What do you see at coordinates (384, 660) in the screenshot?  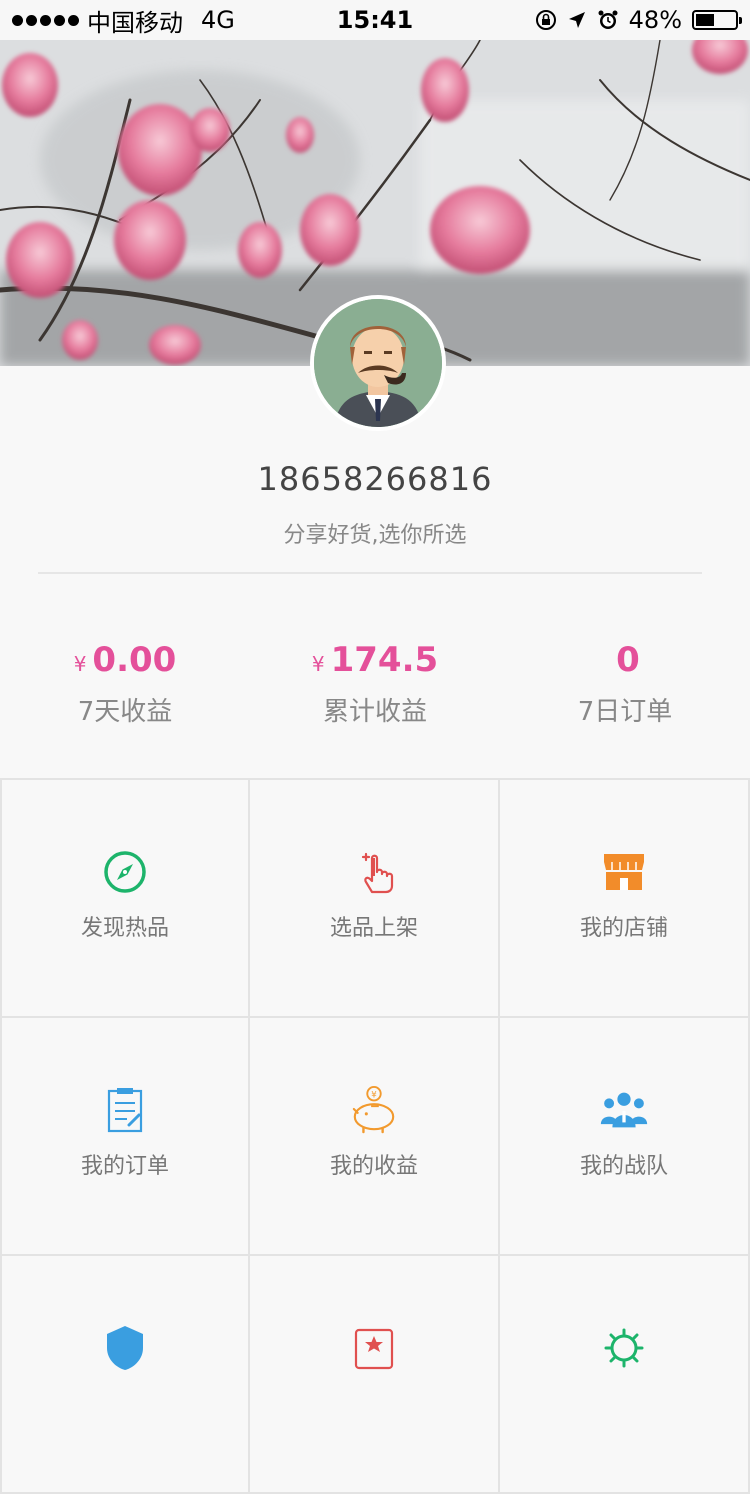 I see `stat-amount: 174.5` at bounding box center [384, 660].